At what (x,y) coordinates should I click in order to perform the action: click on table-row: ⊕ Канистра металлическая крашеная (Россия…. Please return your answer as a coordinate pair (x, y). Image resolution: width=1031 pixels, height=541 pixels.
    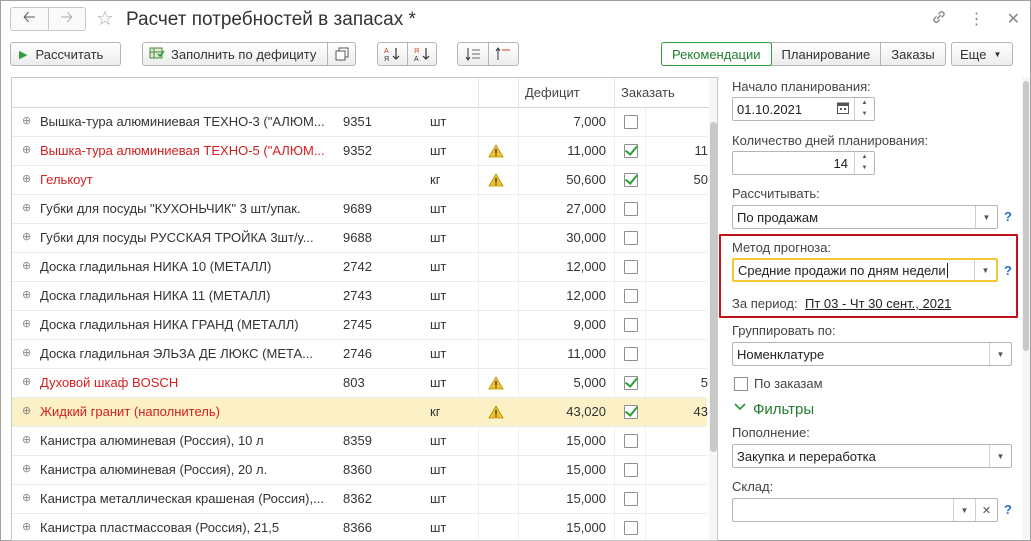
    Looking at the image, I should click on (359, 499).